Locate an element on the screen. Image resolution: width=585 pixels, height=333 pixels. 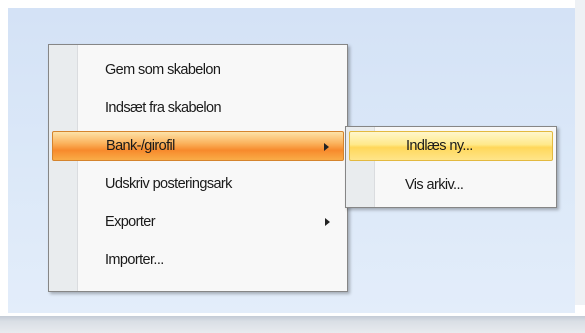
menu-item-print-postings: Udskriv posteringsark is located at coordinates (198, 184).